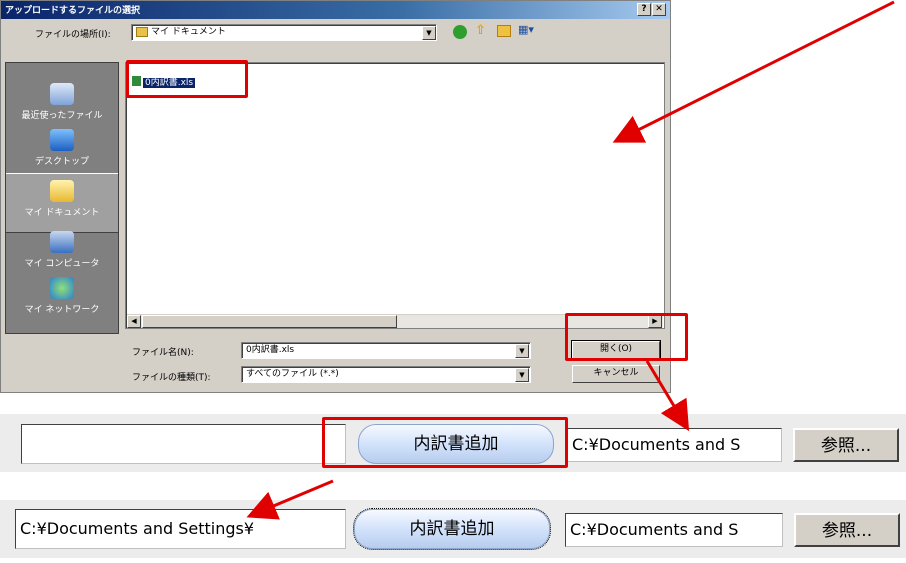 This screenshot has width=906, height=563. What do you see at coordinates (73, 35) in the screenshot?
I see `lookin-label: ファイルの場所(I):` at bounding box center [73, 35].